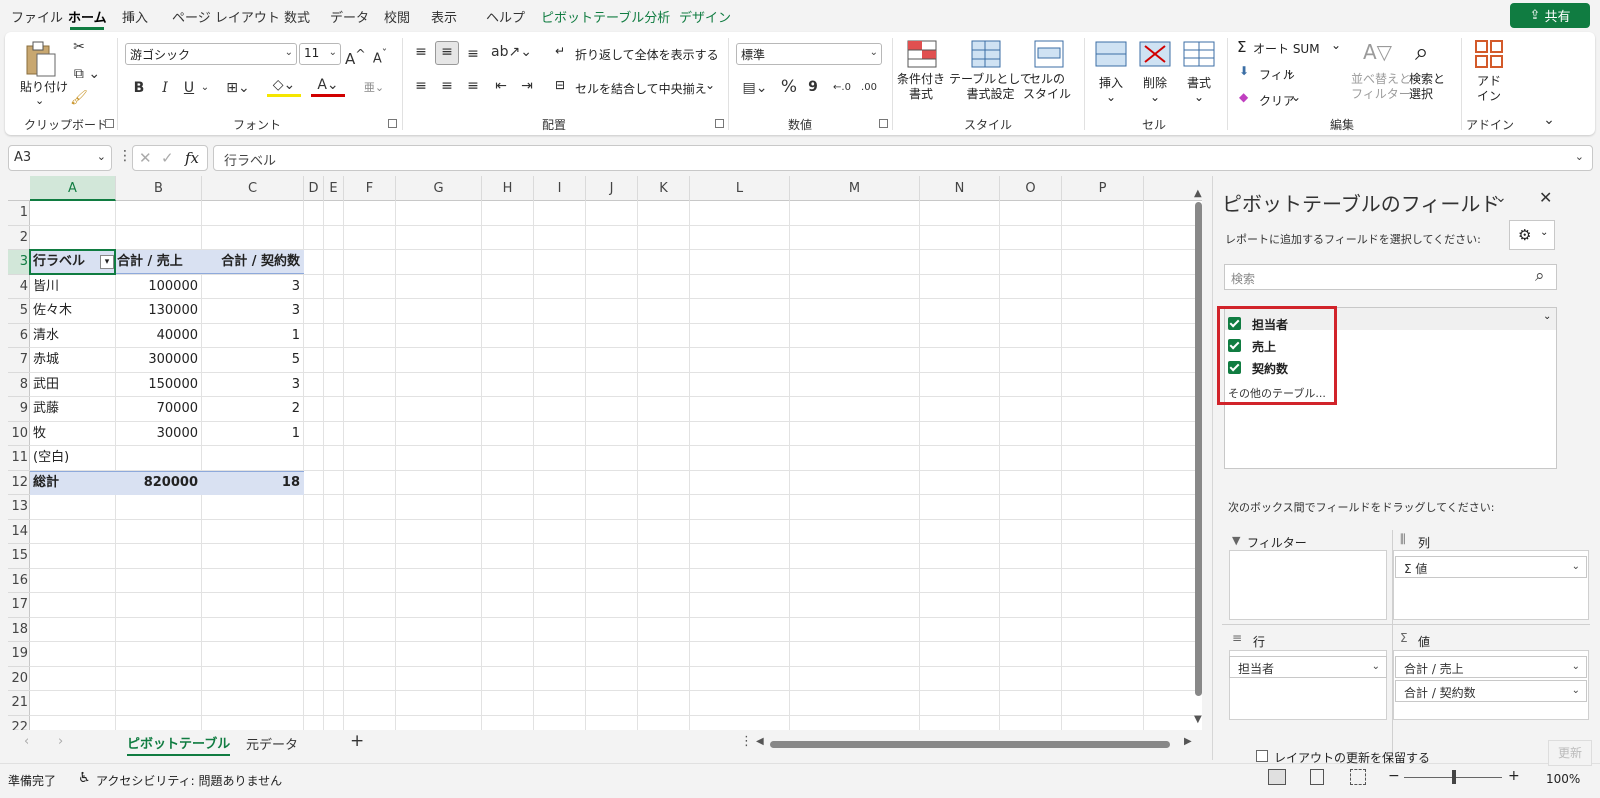 This screenshot has height=798, width=1600. What do you see at coordinates (1308, 667) in the screenshot?
I see `rows-item-tantousha: 担当者 ⌄` at bounding box center [1308, 667].